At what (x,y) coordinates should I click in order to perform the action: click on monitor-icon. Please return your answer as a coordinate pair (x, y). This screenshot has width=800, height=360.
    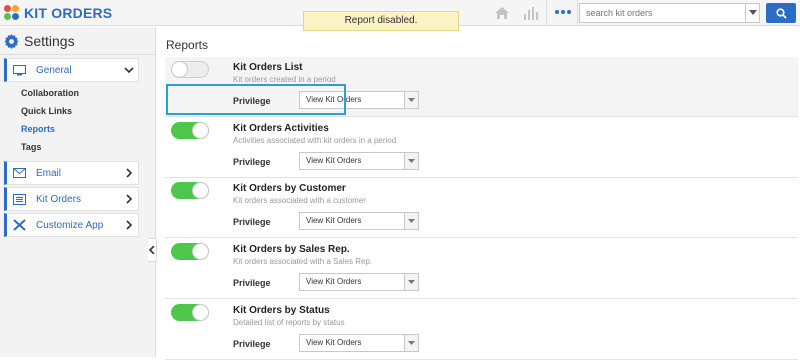
    Looking at the image, I should click on (20, 70).